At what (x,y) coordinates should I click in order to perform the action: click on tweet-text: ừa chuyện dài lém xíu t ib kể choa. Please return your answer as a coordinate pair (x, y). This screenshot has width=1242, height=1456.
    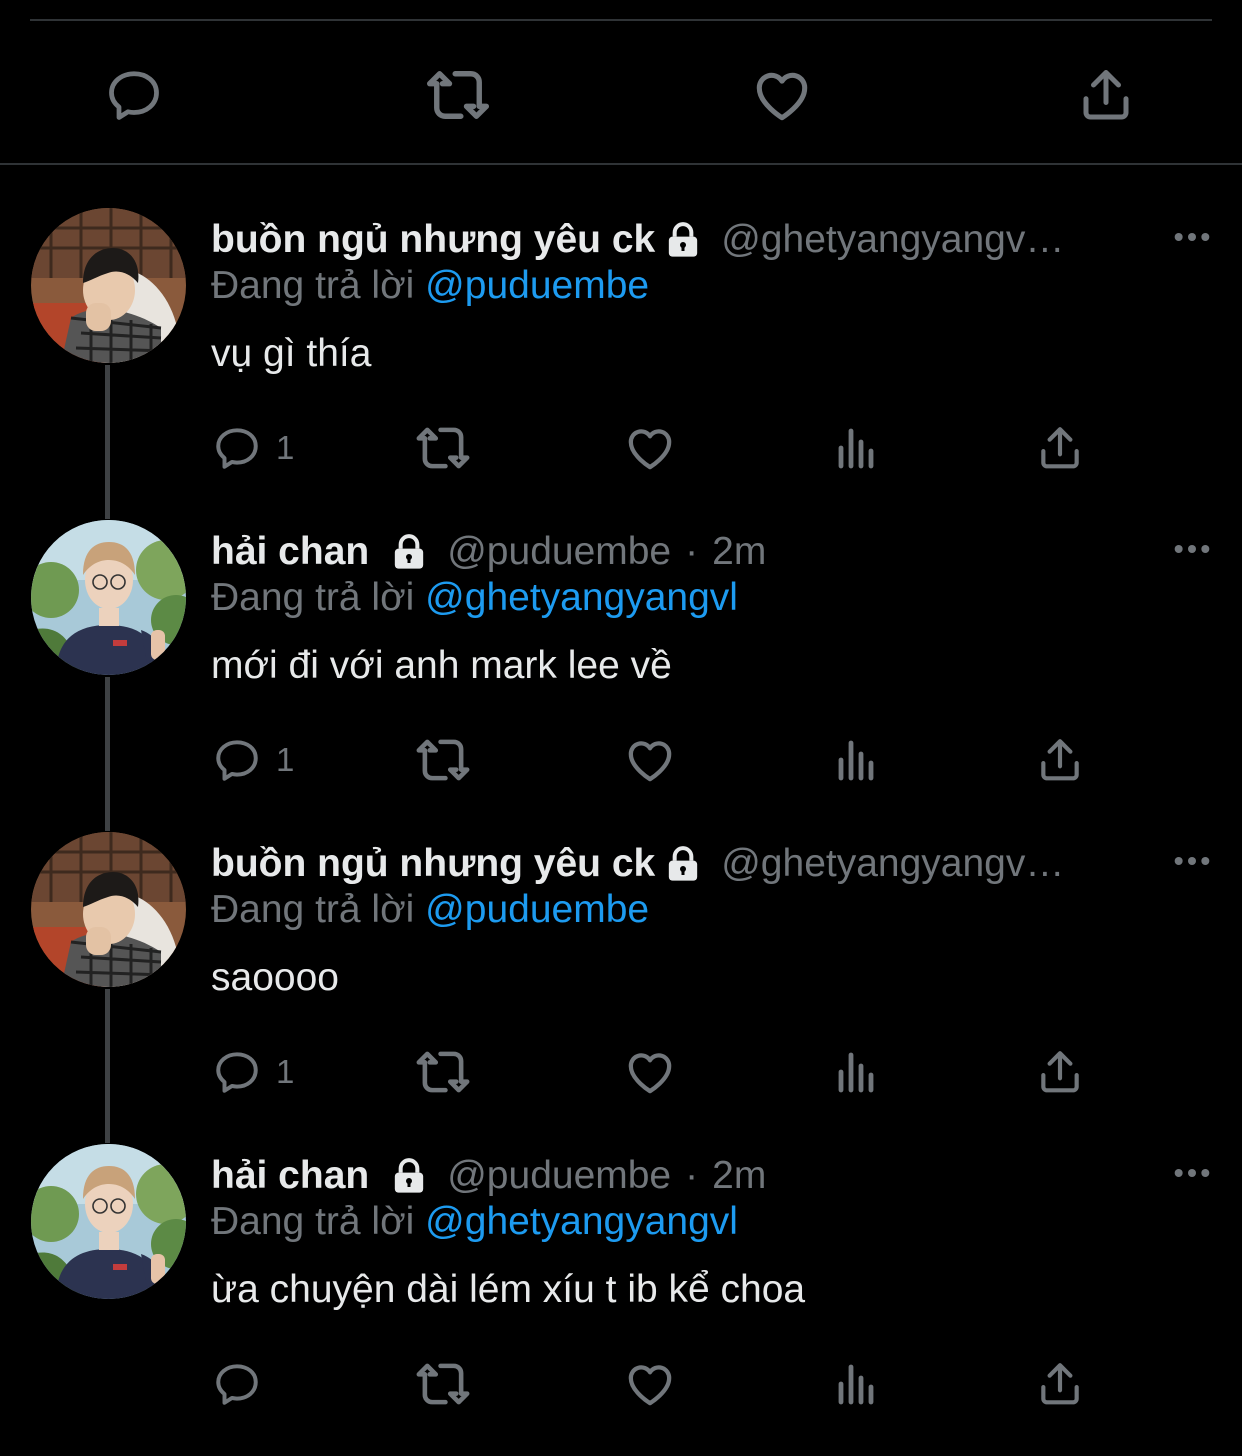
    Looking at the image, I should click on (508, 1289).